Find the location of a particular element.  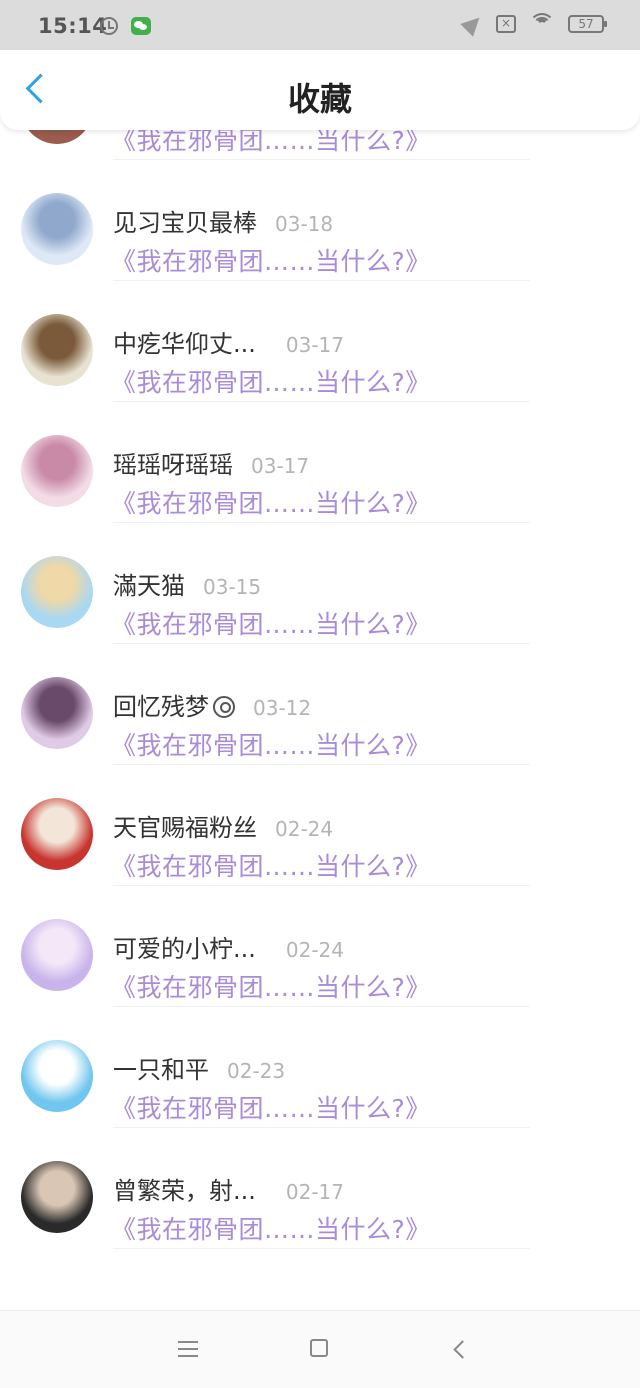

list-item: 天官赐福粉丝 02-24 《我在邪骨团……当什么?》 is located at coordinates (320, 826).